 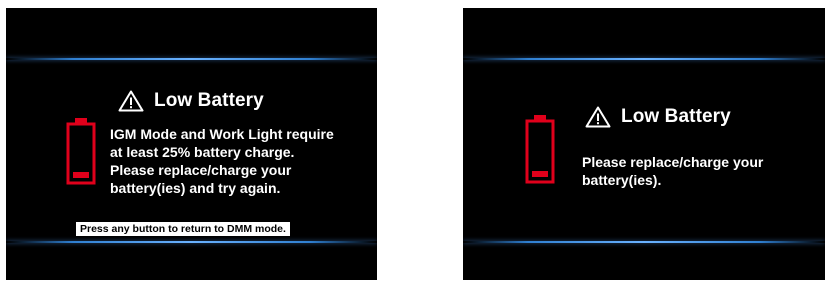 What do you see at coordinates (202, 152) in the screenshot?
I see `message-line: at least 25% battery charge.` at bounding box center [202, 152].